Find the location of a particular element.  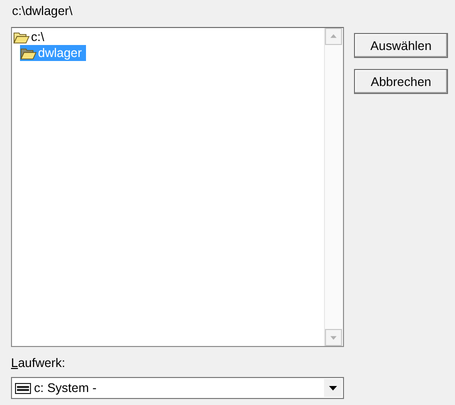

dialog-button: Abbrechen is located at coordinates (401, 81).